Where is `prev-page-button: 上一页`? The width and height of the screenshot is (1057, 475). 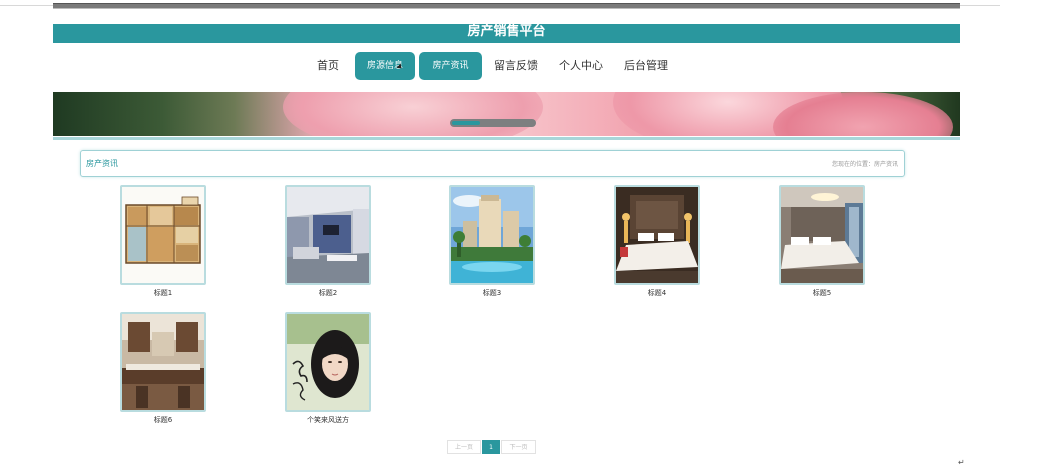 prev-page-button: 上一页 is located at coordinates (464, 447).